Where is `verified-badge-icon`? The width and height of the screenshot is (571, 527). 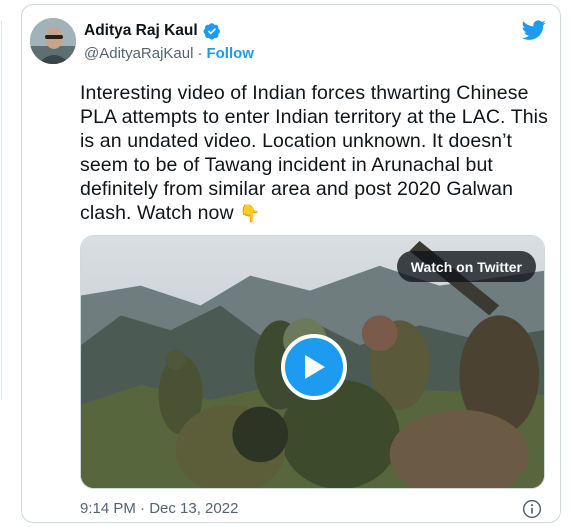
verified-badge-icon is located at coordinates (211, 31).